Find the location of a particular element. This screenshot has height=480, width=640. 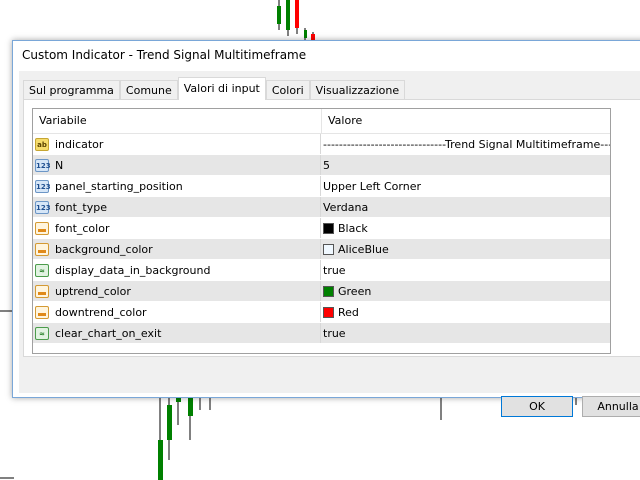

variable-cell: downtrend_color is located at coordinates (177, 312).